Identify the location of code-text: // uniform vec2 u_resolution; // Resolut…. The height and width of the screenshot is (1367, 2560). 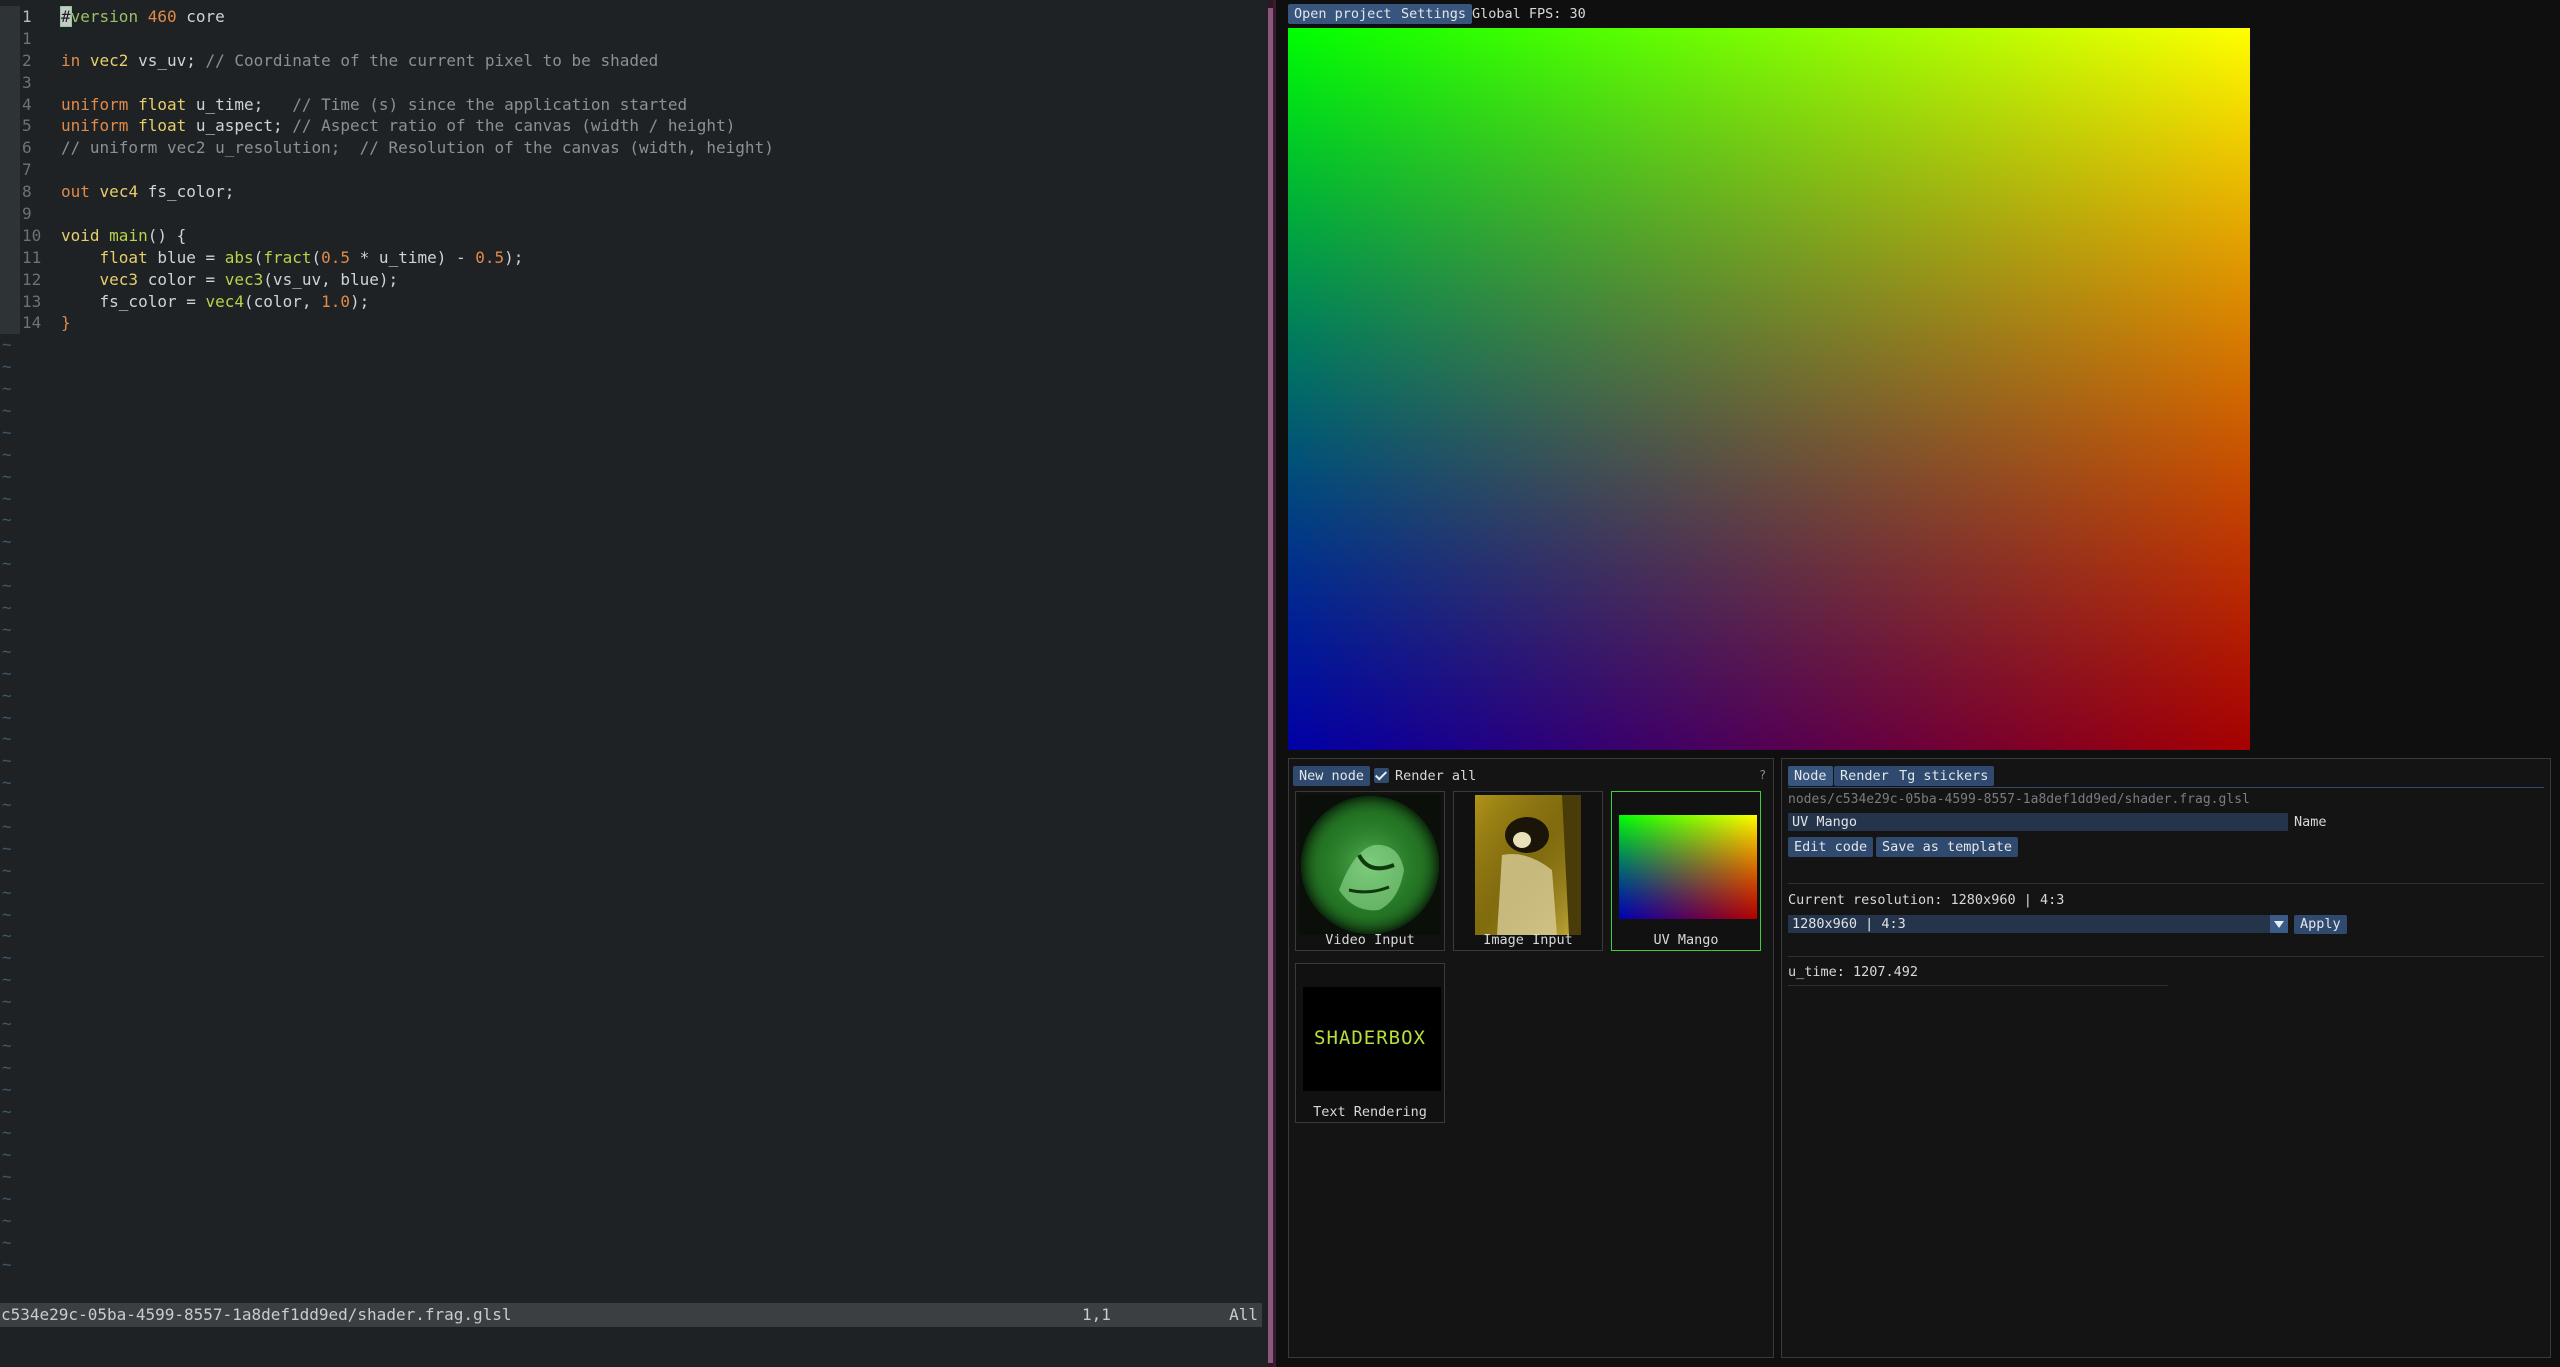
(417, 148).